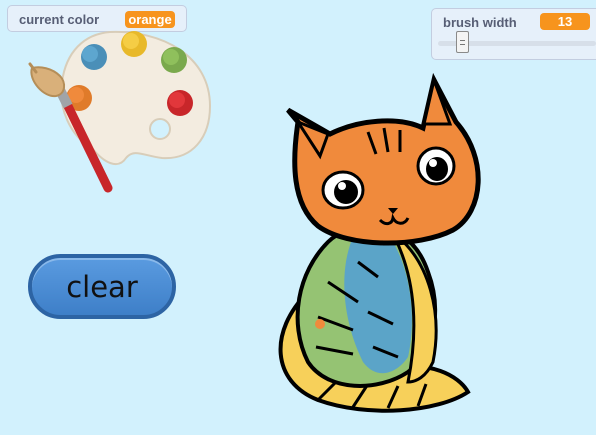 Image resolution: width=596 pixels, height=435 pixels. Describe the element at coordinates (59, 19) in the screenshot. I see `current-color-label: current color` at that location.